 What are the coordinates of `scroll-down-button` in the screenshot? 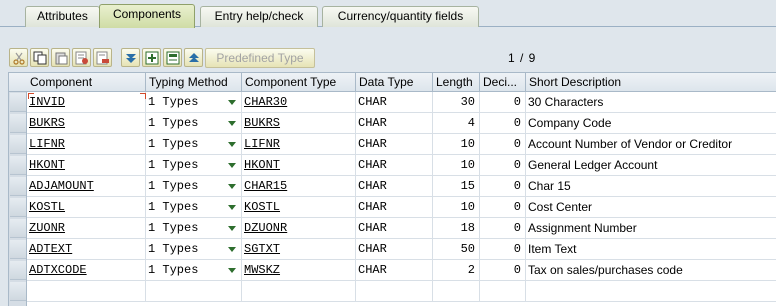 It's located at (130, 57).